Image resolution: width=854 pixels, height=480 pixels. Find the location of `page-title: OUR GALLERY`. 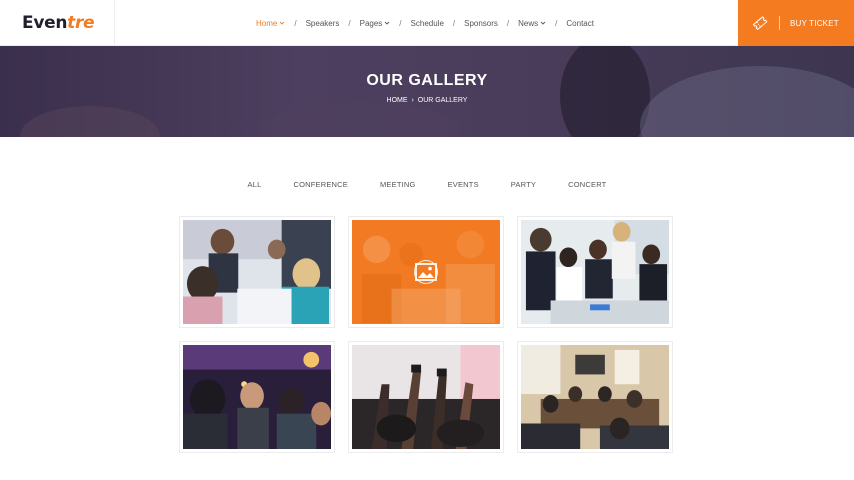

page-title: OUR GALLERY is located at coordinates (427, 80).